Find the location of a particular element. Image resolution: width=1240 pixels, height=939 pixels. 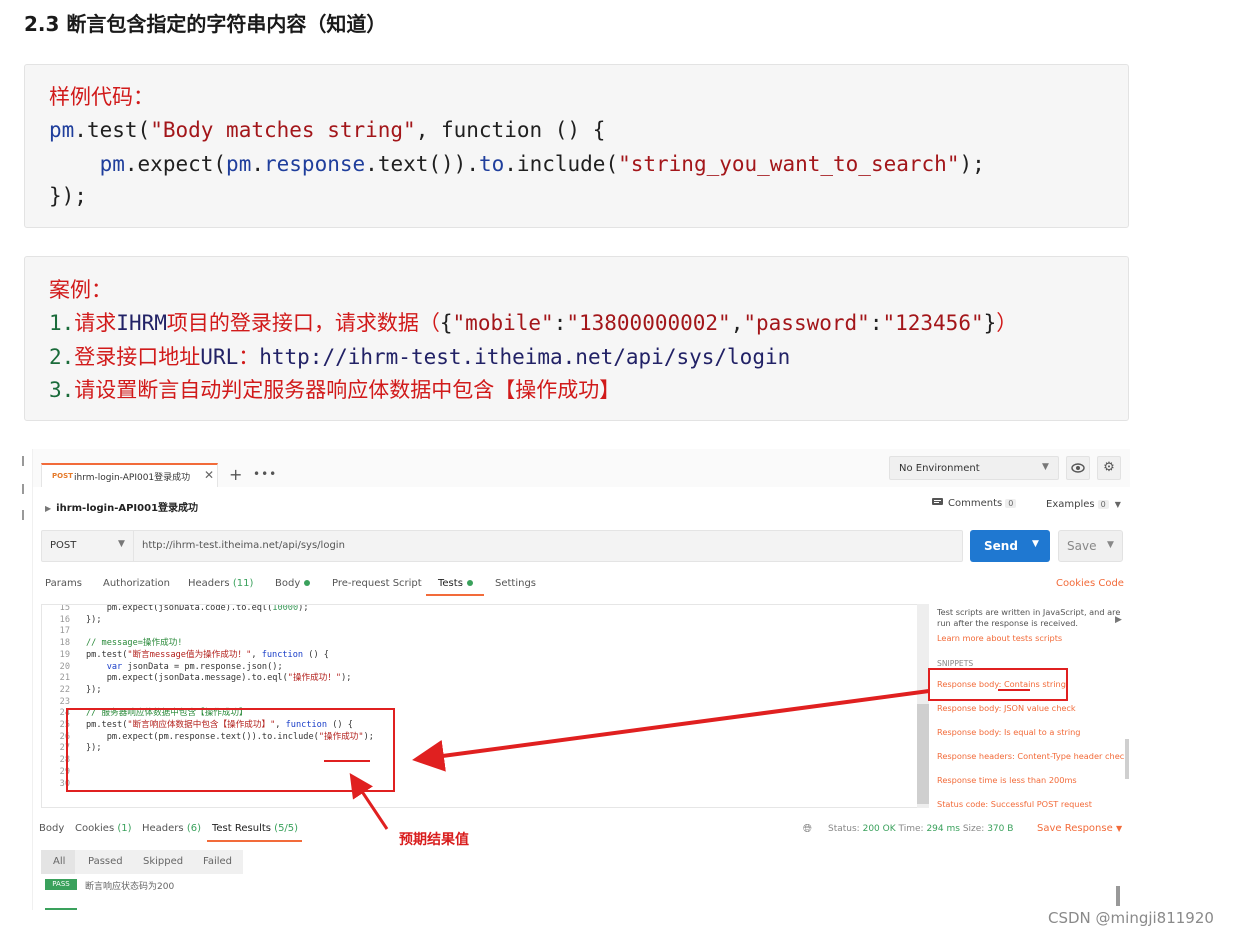

sample-line-3: }); is located at coordinates (68, 196).